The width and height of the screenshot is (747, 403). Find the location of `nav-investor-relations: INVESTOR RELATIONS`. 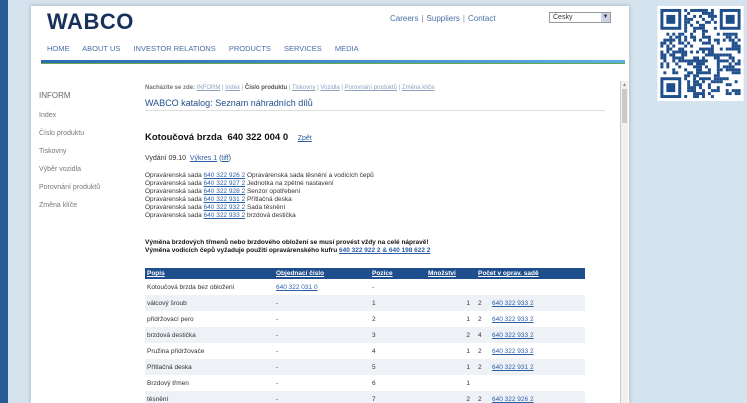

nav-investor-relations: INVESTOR RELATIONS is located at coordinates (174, 48).